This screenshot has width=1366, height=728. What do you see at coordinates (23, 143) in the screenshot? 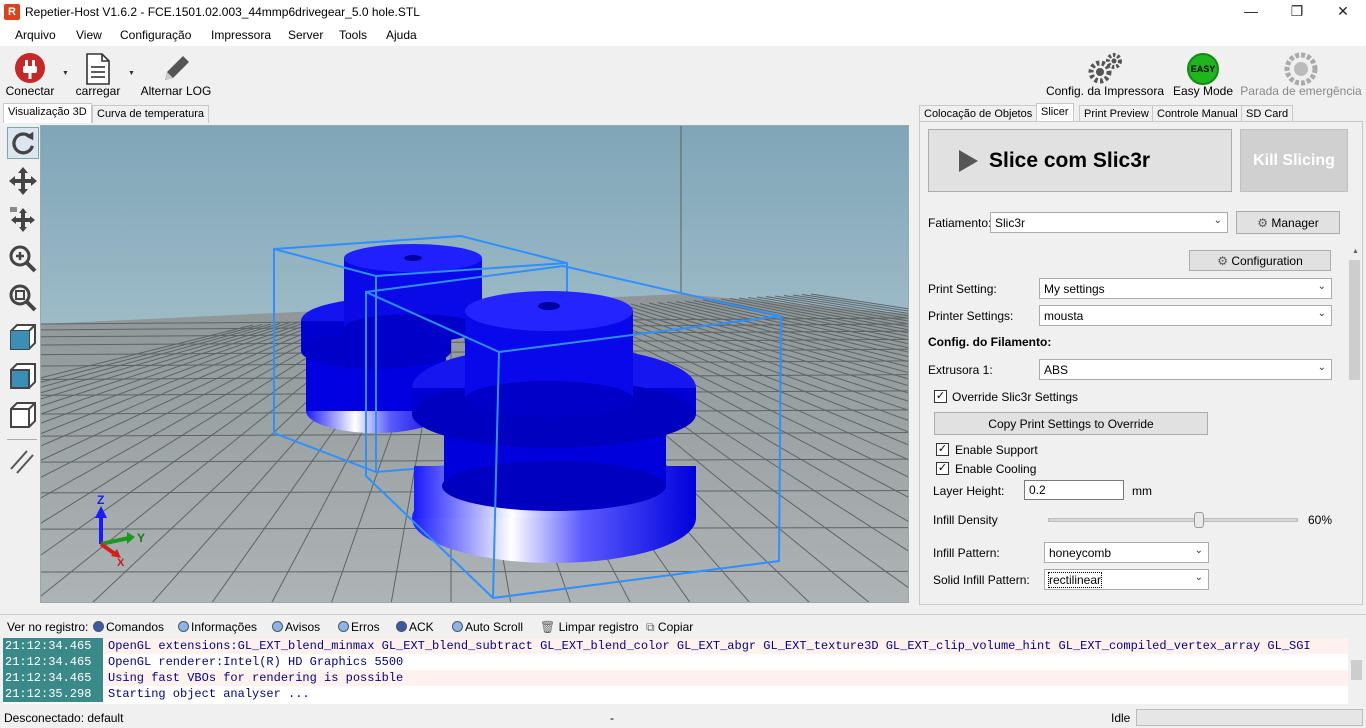
I see `rotate-icon` at bounding box center [23, 143].